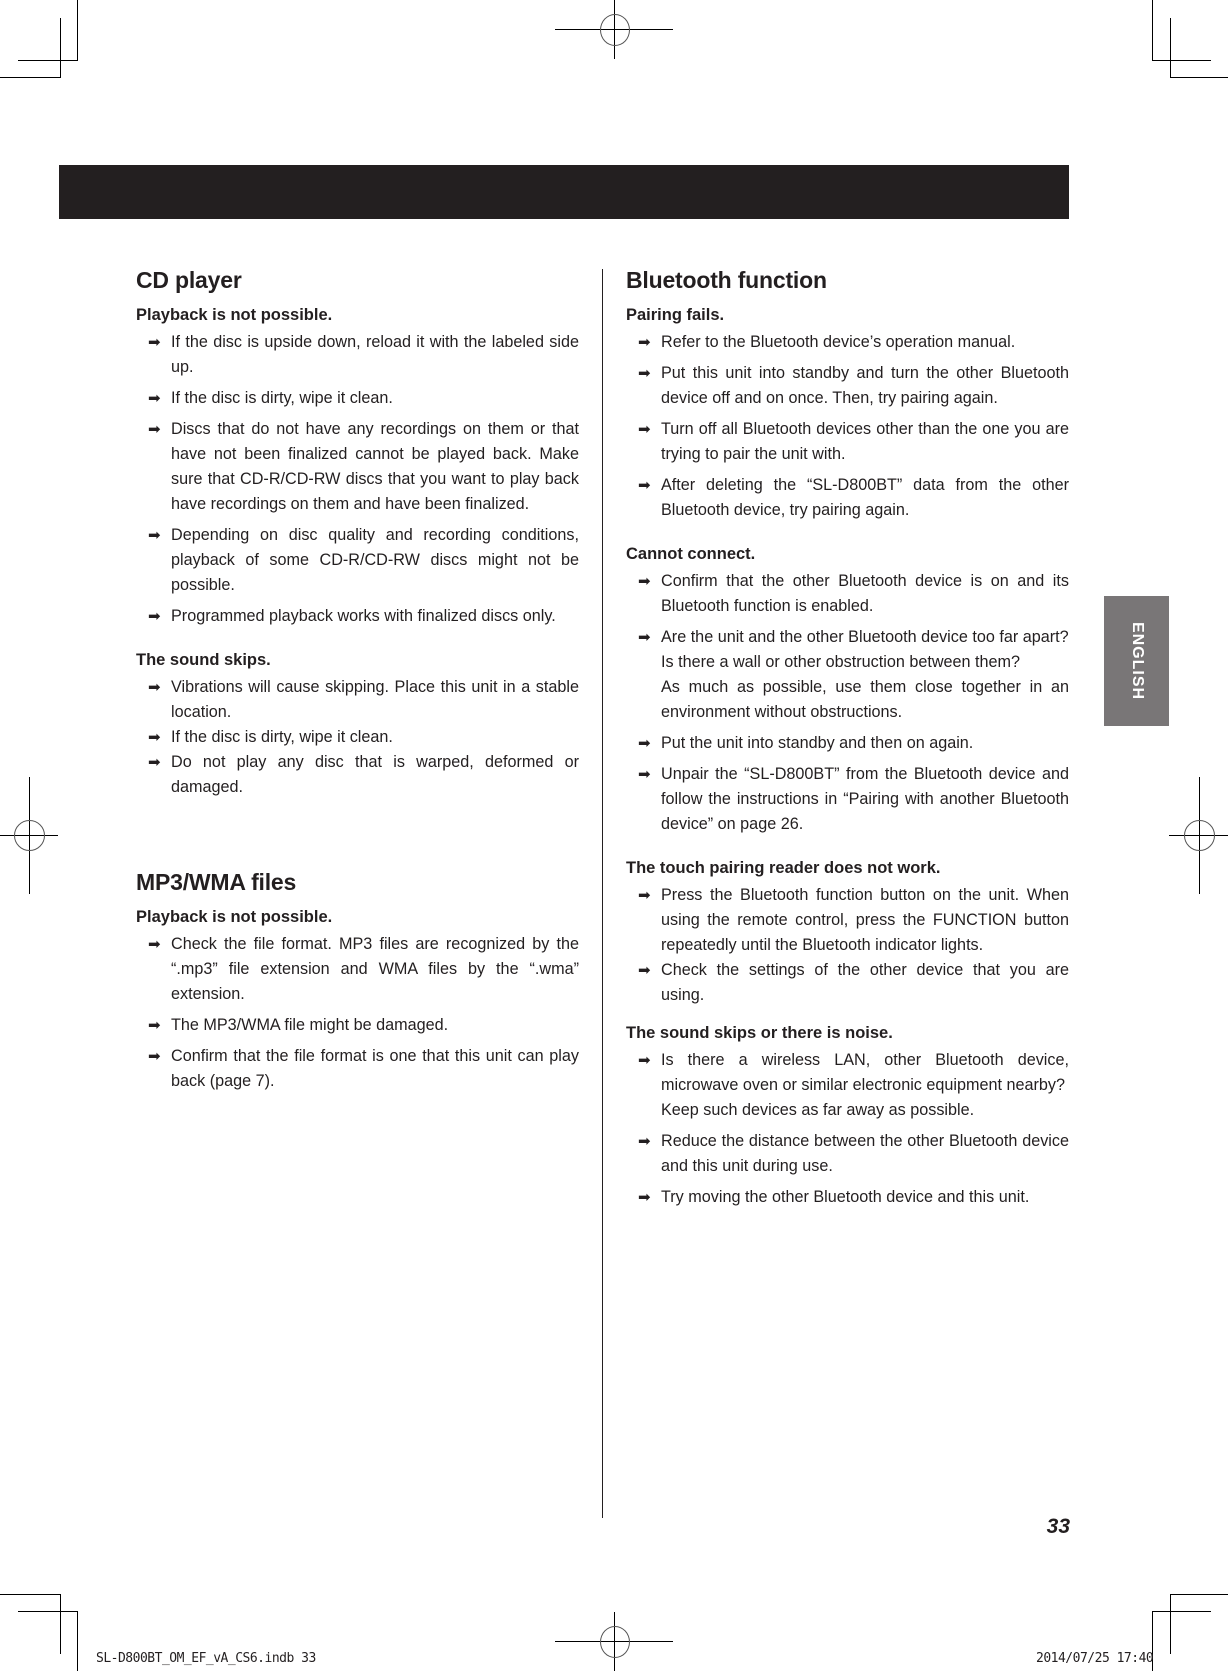 The height and width of the screenshot is (1671, 1228). What do you see at coordinates (783, 868) in the screenshot?
I see `problem-heading: The touch pairing reader does not work.` at bounding box center [783, 868].